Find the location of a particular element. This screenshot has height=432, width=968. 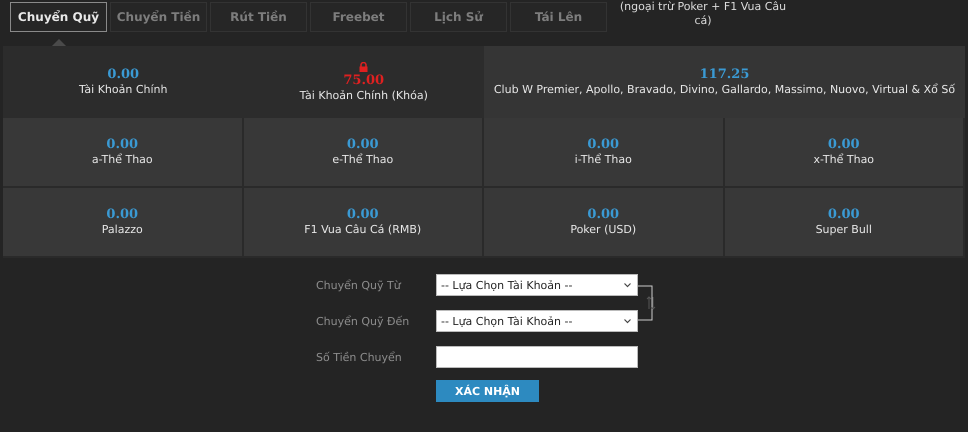

account-name: Super Bull is located at coordinates (844, 229).